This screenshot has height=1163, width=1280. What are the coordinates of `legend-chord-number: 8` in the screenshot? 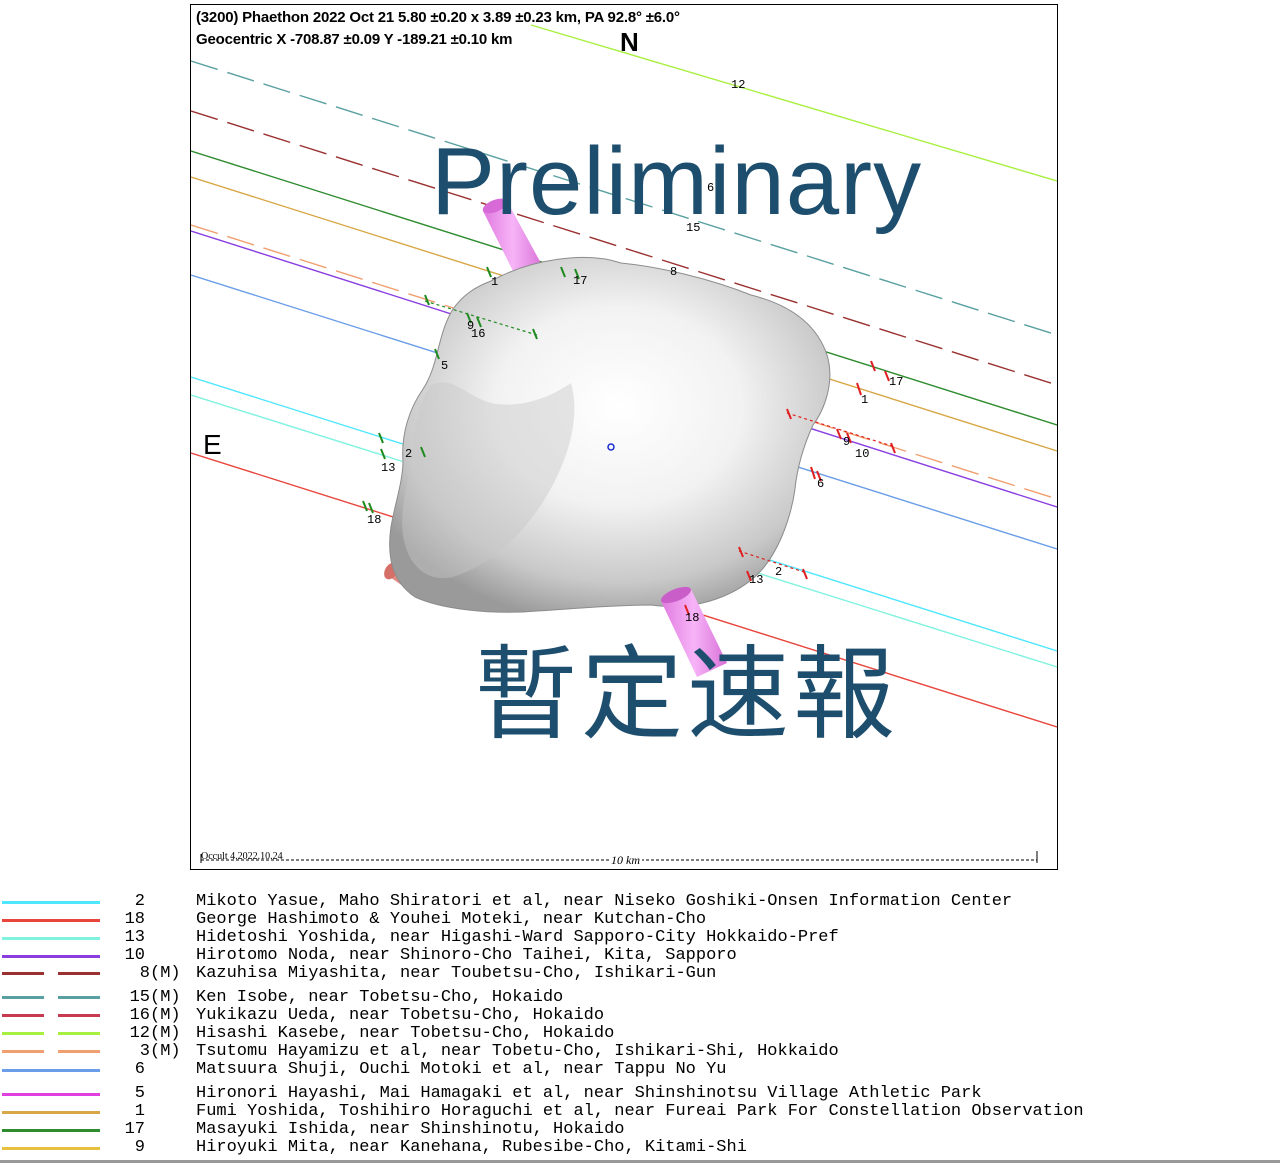 It's located at (144, 973).